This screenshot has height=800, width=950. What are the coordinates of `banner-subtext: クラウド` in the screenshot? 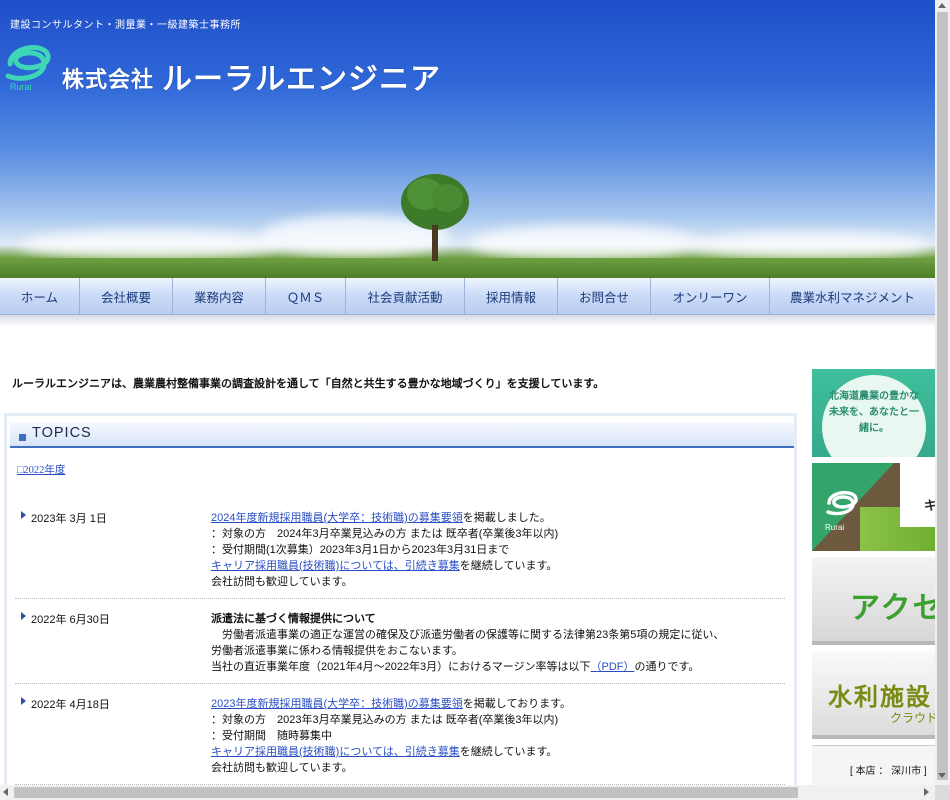 It's located at (912, 718).